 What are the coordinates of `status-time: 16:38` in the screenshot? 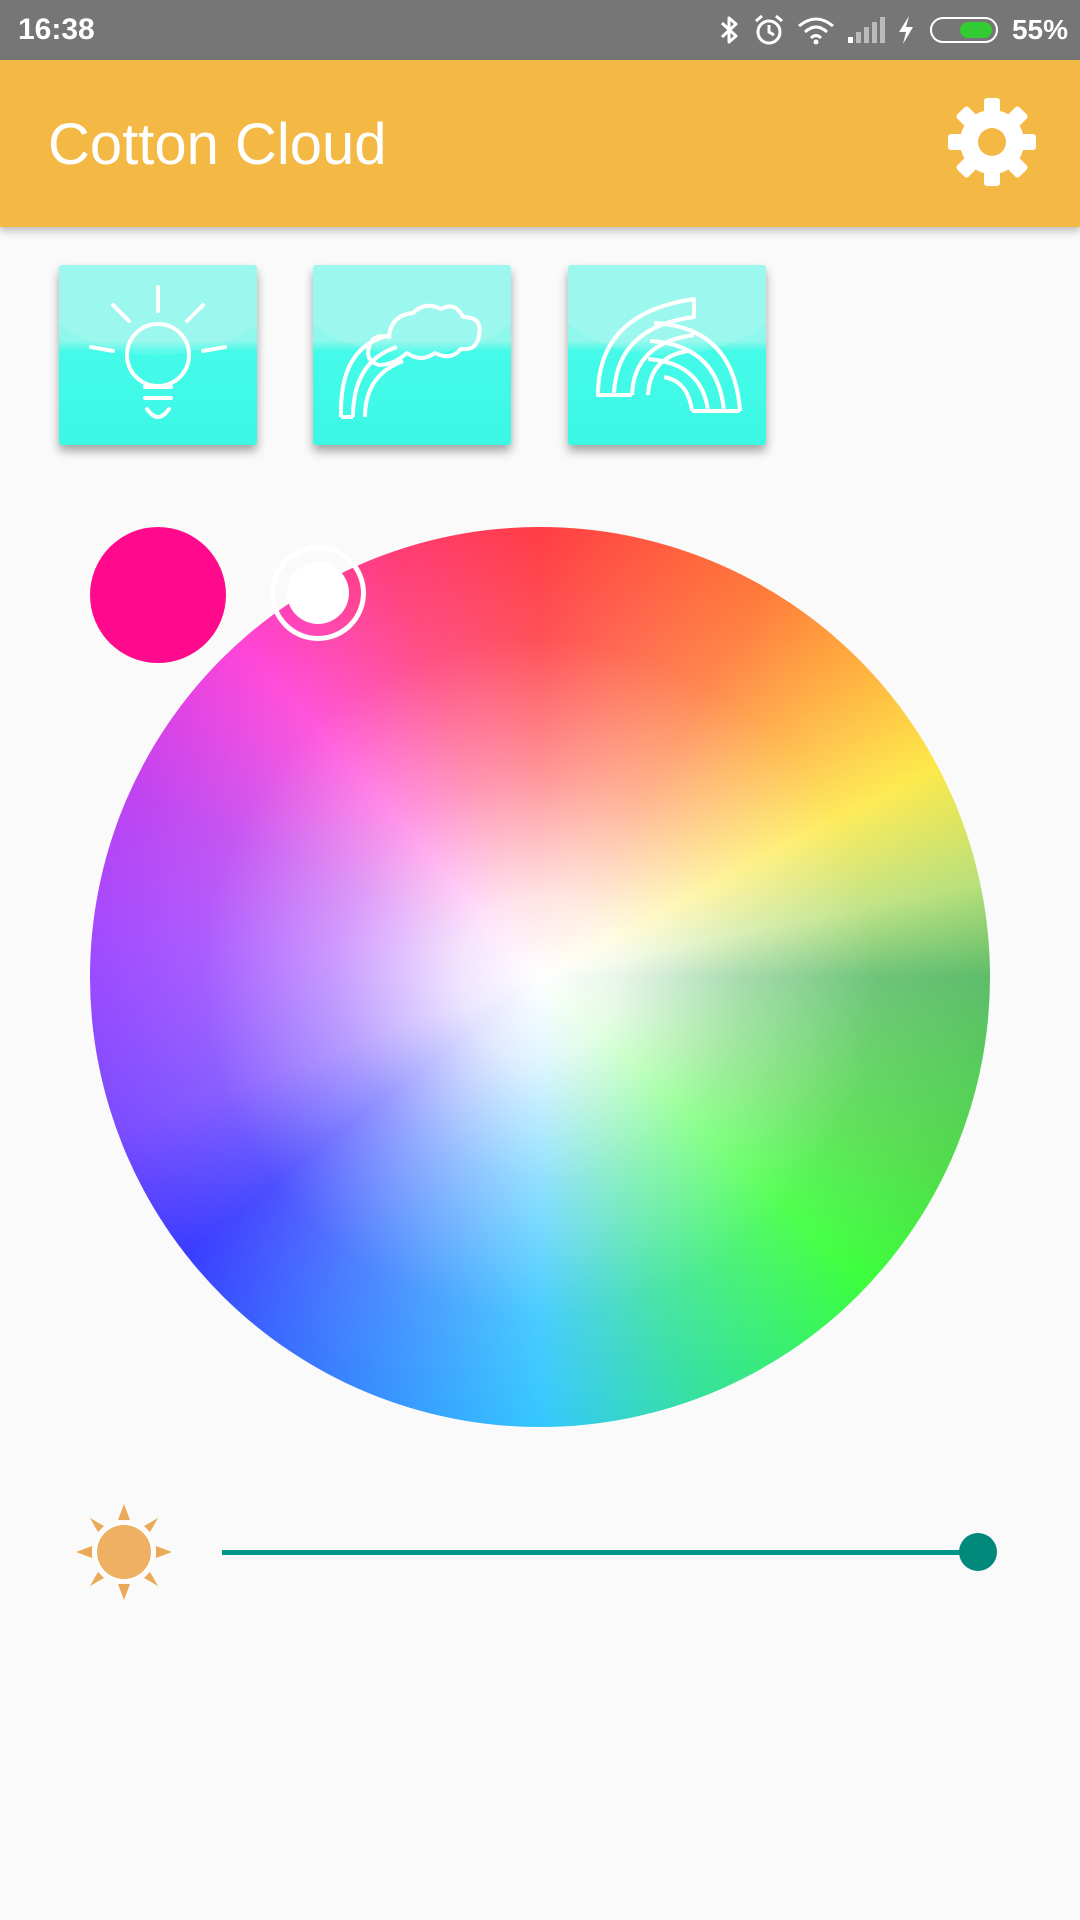 It's located at (56, 29).